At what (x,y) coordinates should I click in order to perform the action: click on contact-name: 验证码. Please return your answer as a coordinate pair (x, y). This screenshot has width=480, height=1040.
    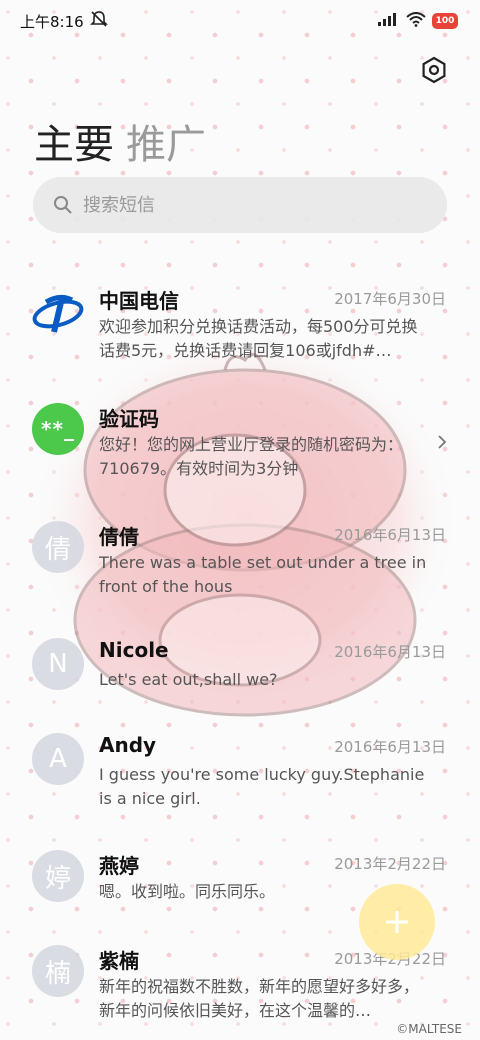
    Looking at the image, I should click on (129, 419).